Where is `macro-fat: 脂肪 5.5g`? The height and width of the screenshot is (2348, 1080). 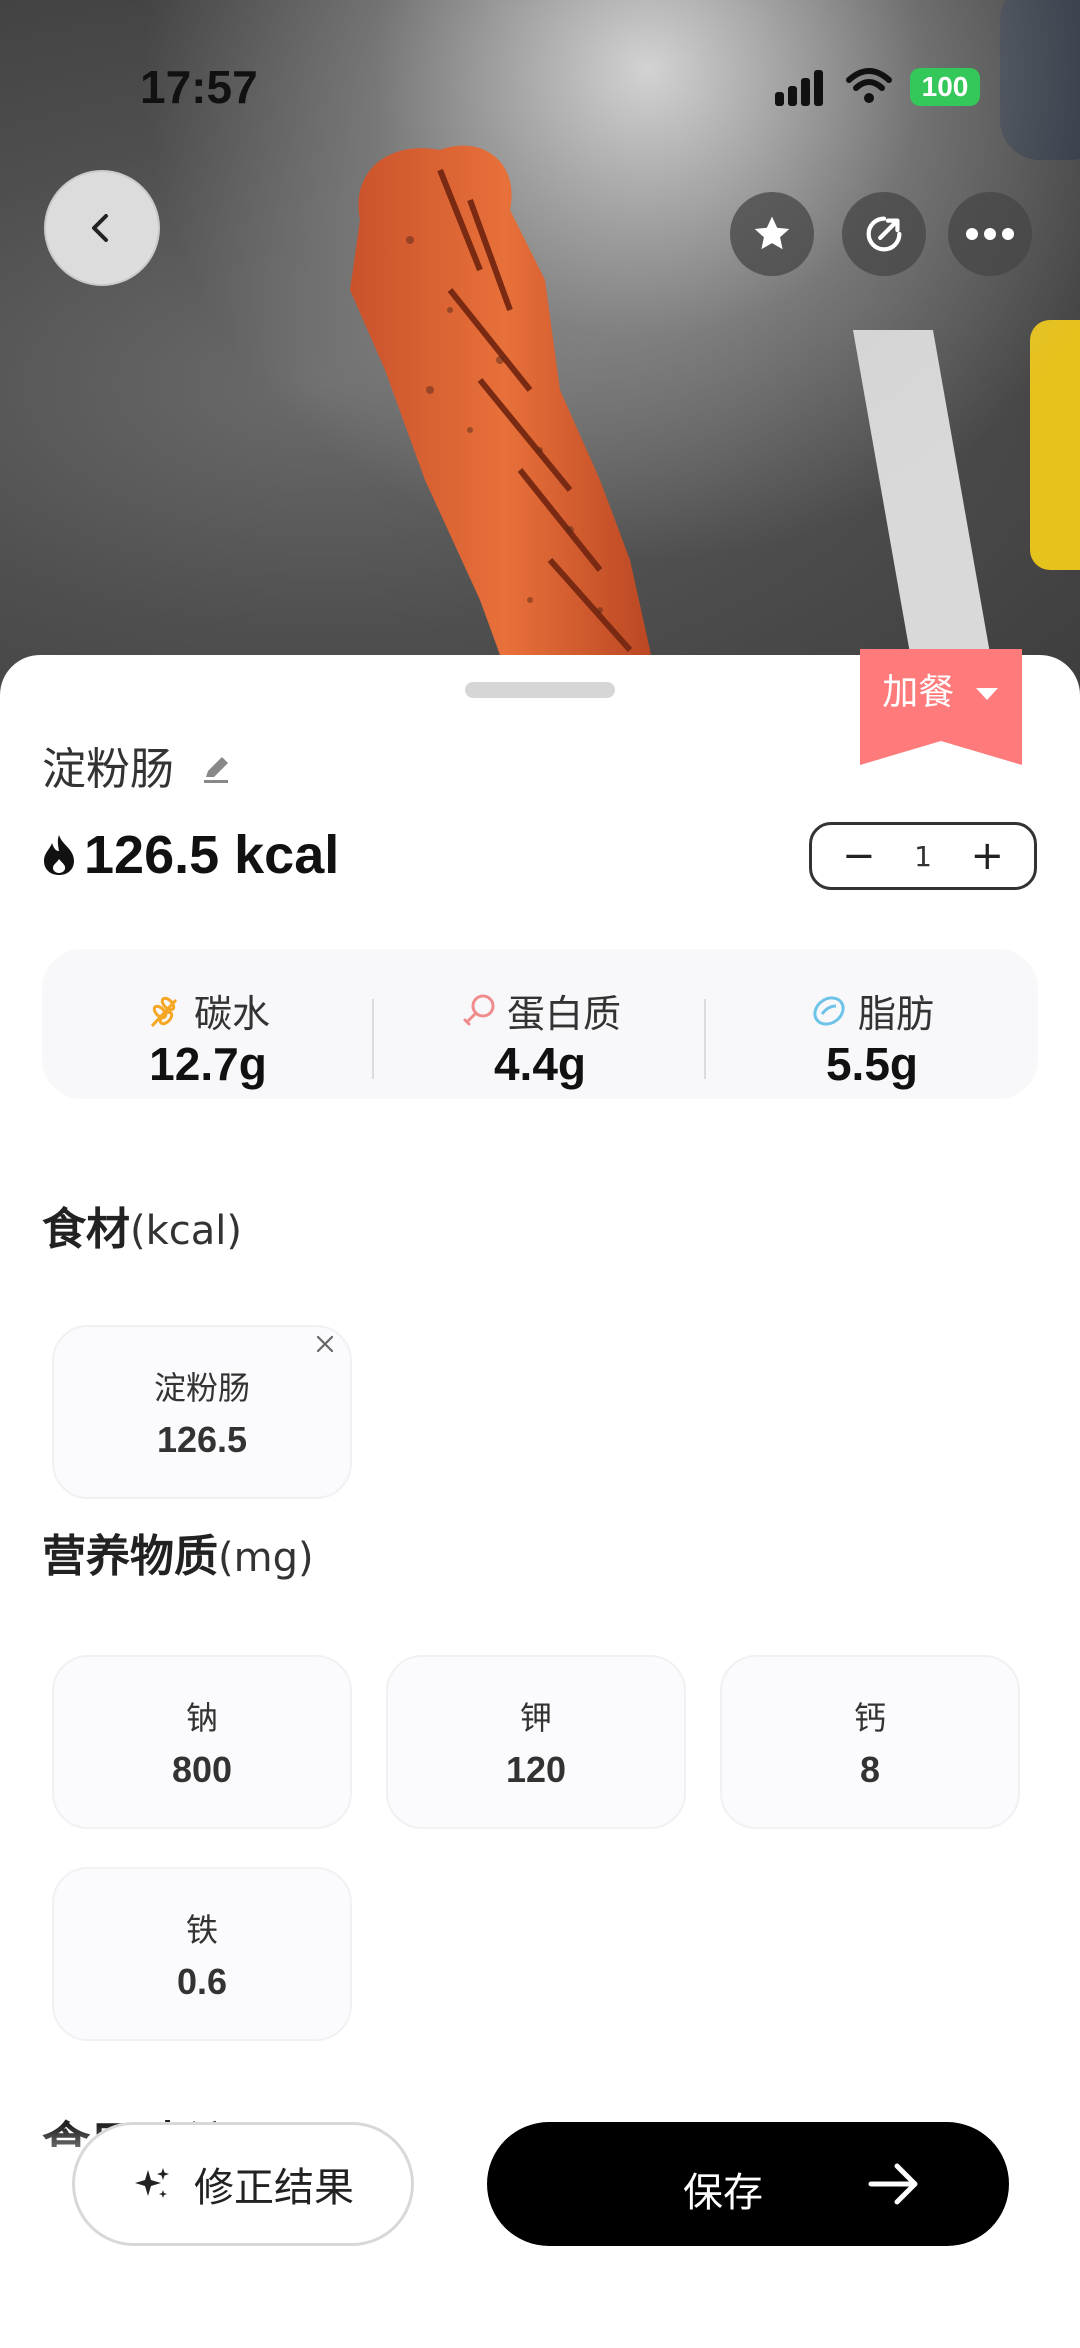 macro-fat: 脂肪 5.5g is located at coordinates (872, 1024).